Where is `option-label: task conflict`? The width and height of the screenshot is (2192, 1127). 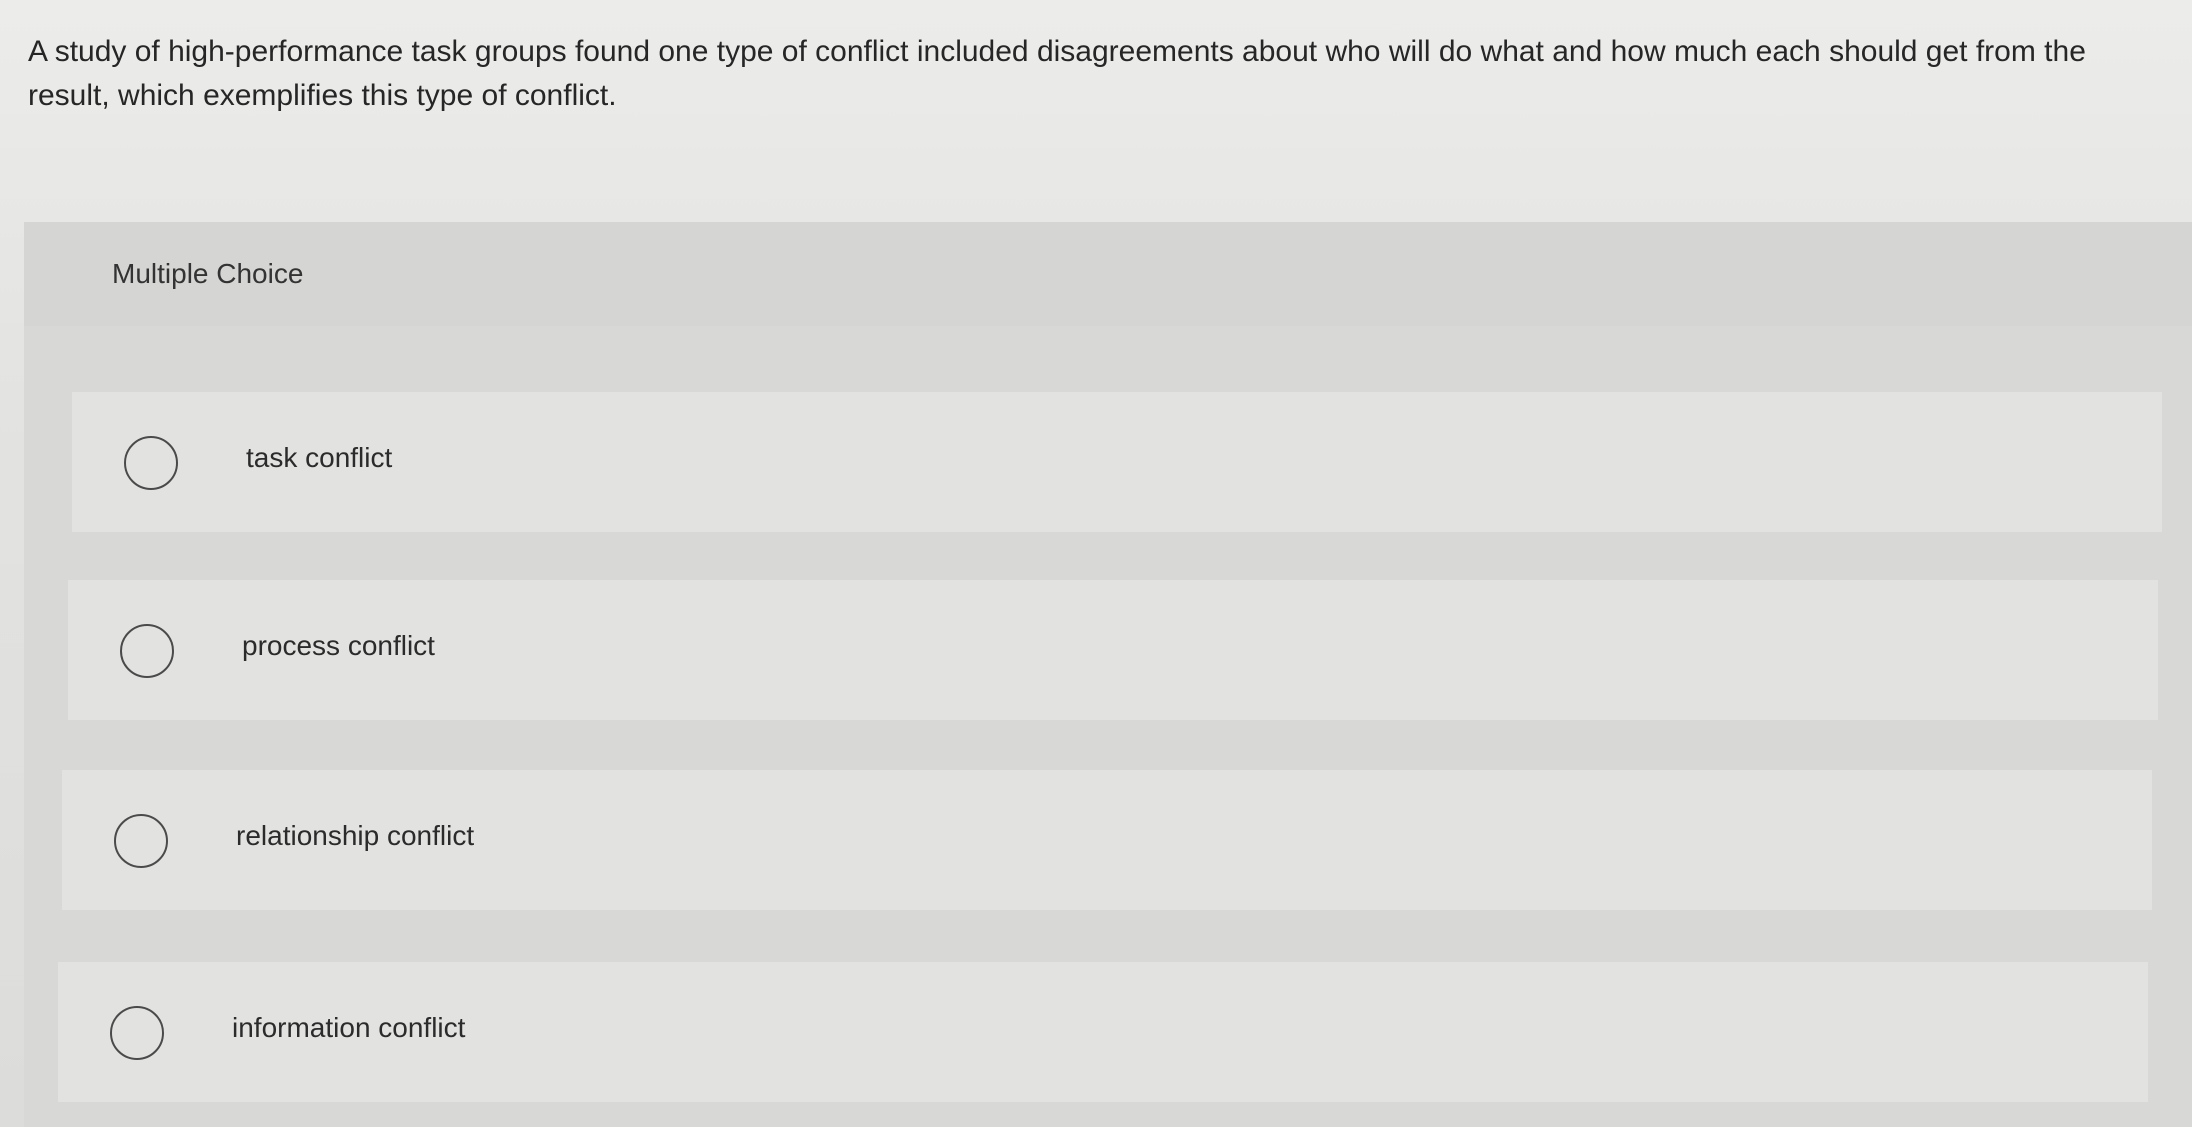 option-label: task conflict is located at coordinates (319, 457).